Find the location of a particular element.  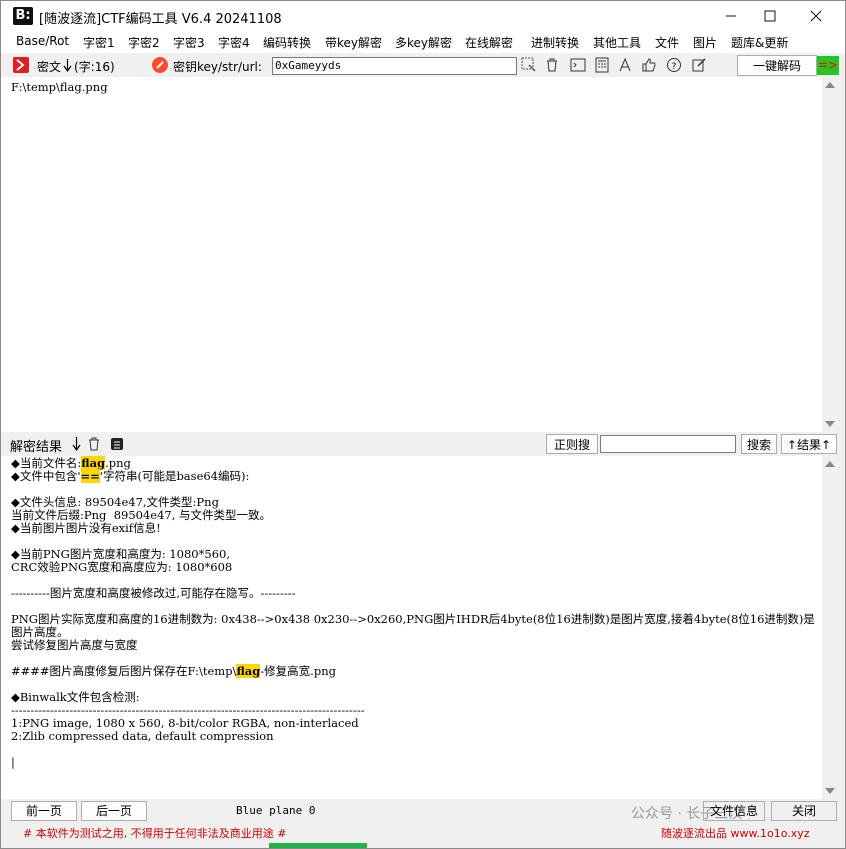

output-text: ◆文件中包含' is located at coordinates (46, 476).